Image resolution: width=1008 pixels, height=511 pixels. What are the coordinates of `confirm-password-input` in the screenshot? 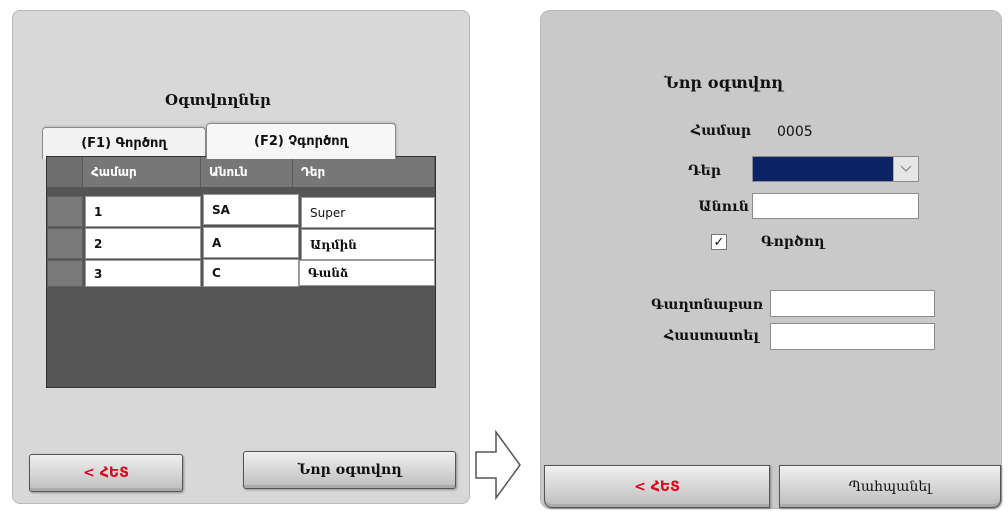 It's located at (852, 336).